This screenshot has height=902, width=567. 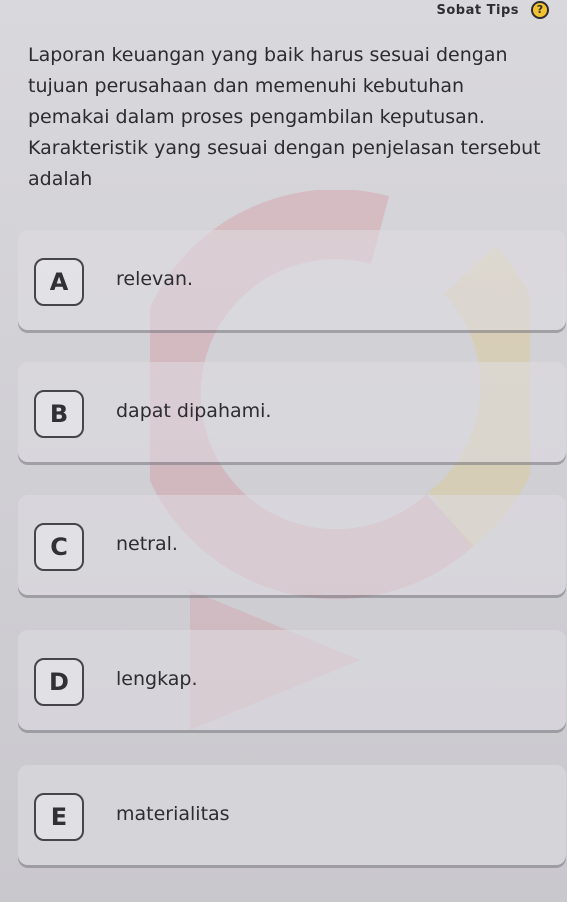 I want to click on option-text: relevan., so click(x=155, y=279).